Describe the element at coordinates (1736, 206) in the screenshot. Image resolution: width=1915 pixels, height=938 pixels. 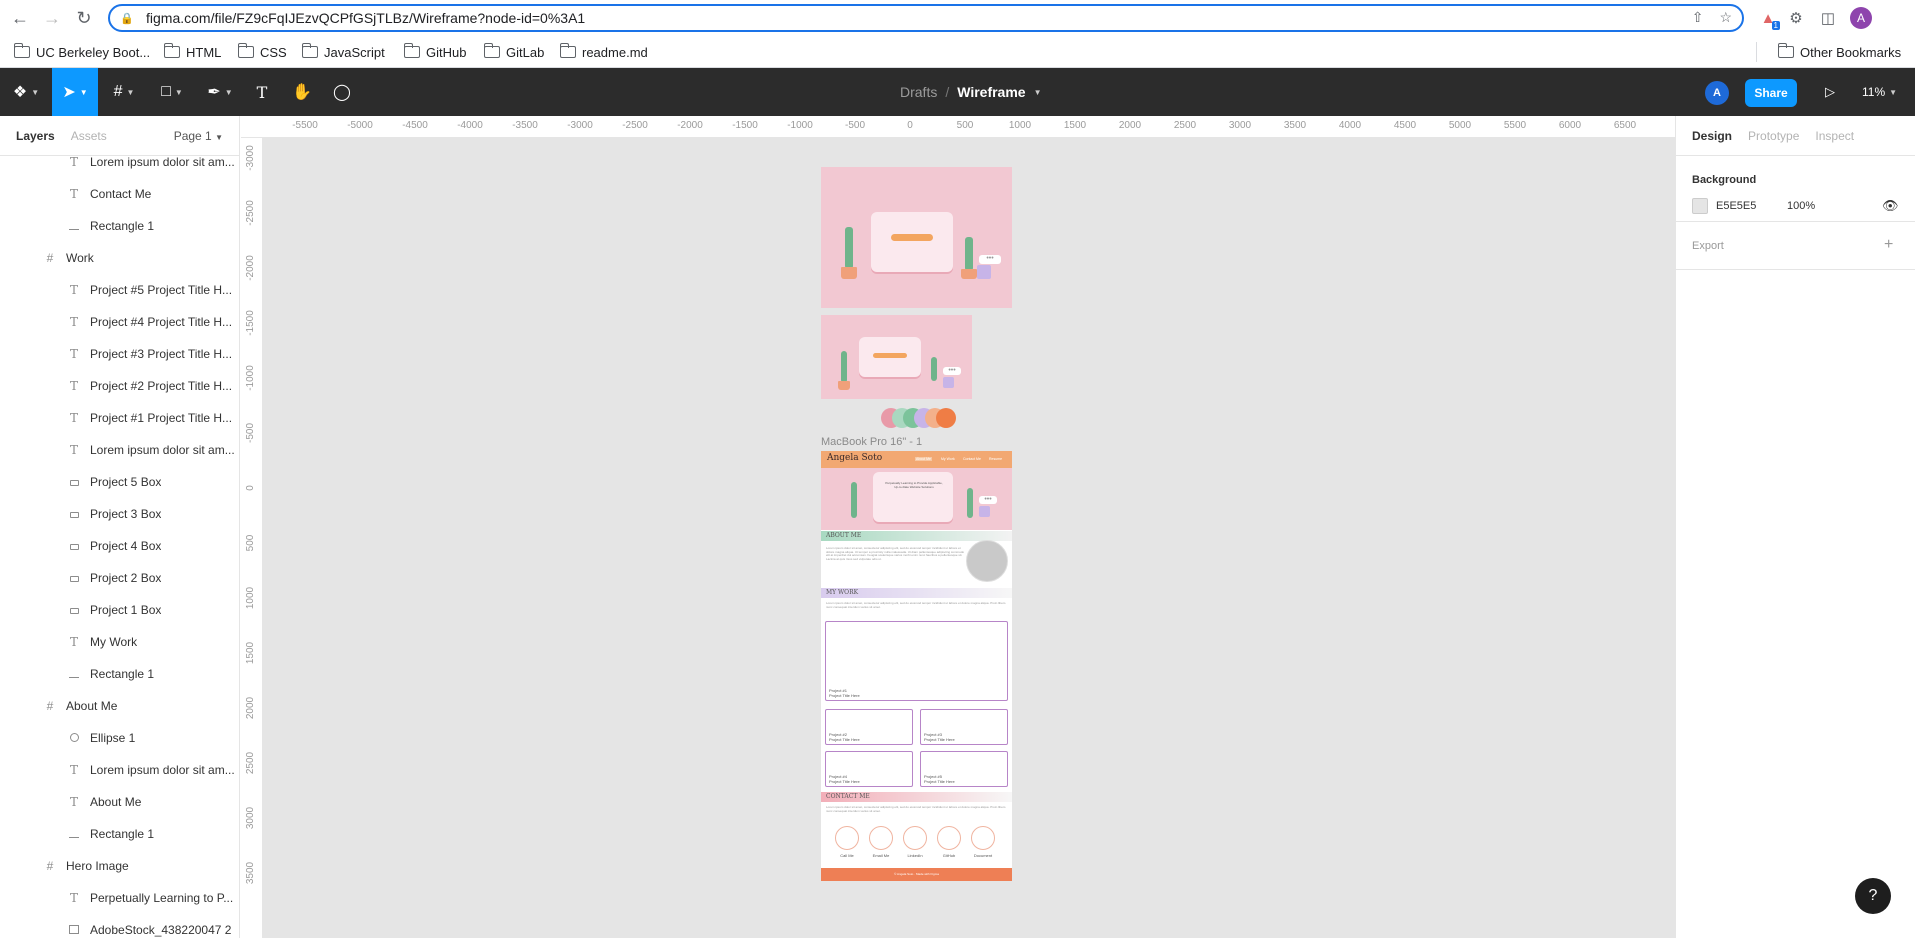
I see `background-hex: E5E5E5` at that location.